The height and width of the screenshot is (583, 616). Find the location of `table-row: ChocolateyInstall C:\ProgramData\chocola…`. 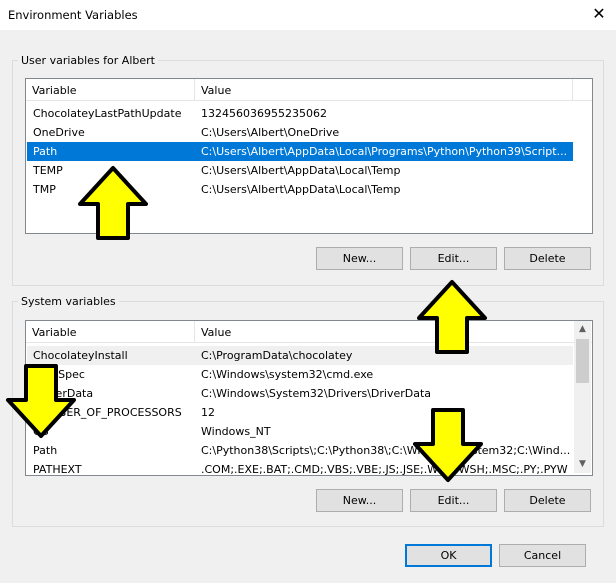

table-row: ChocolateyInstall C:\ProgramData\chocola… is located at coordinates (300, 355).